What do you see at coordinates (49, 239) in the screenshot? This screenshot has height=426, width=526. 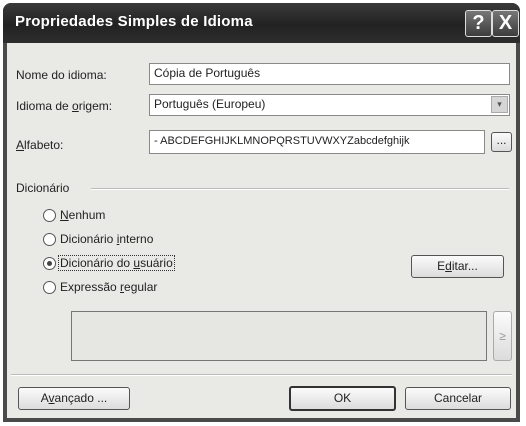 I see `radio-internal` at bounding box center [49, 239].